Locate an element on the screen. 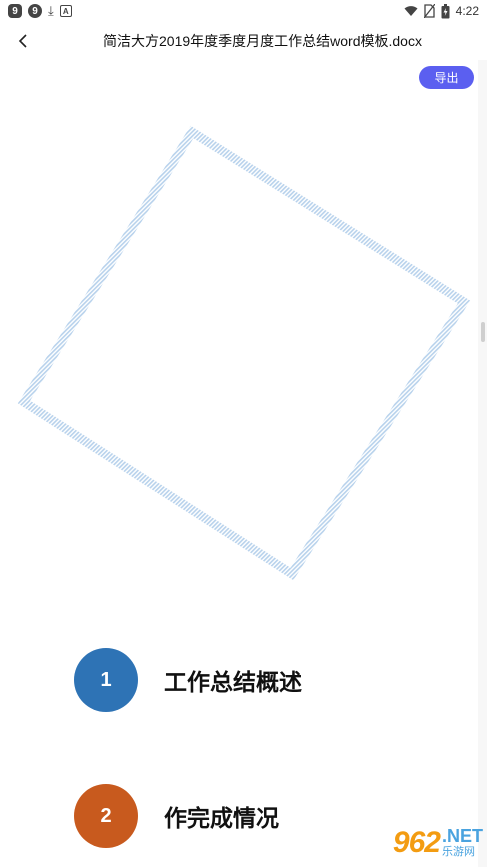  battery-icon is located at coordinates (445, 10).